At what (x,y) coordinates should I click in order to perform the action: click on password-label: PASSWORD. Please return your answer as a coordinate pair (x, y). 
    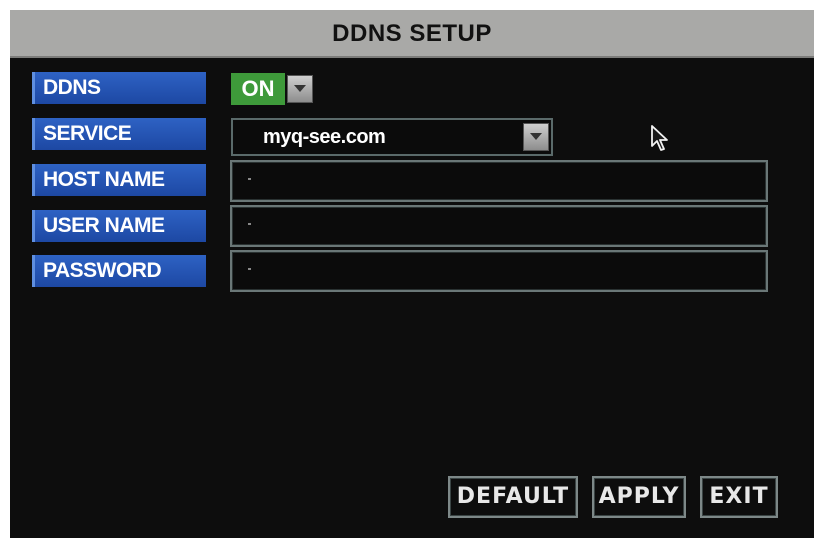
    Looking at the image, I should click on (119, 271).